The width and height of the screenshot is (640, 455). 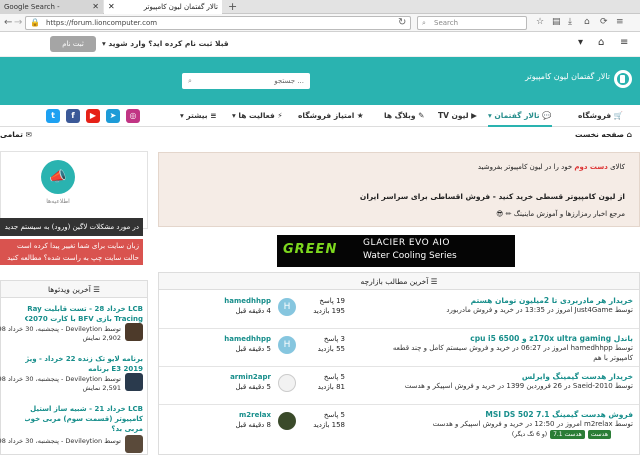 What do you see at coordinates (326, 115) in the screenshot?
I see `nav-label: امتیاز فروشگاه` at bounding box center [326, 115].